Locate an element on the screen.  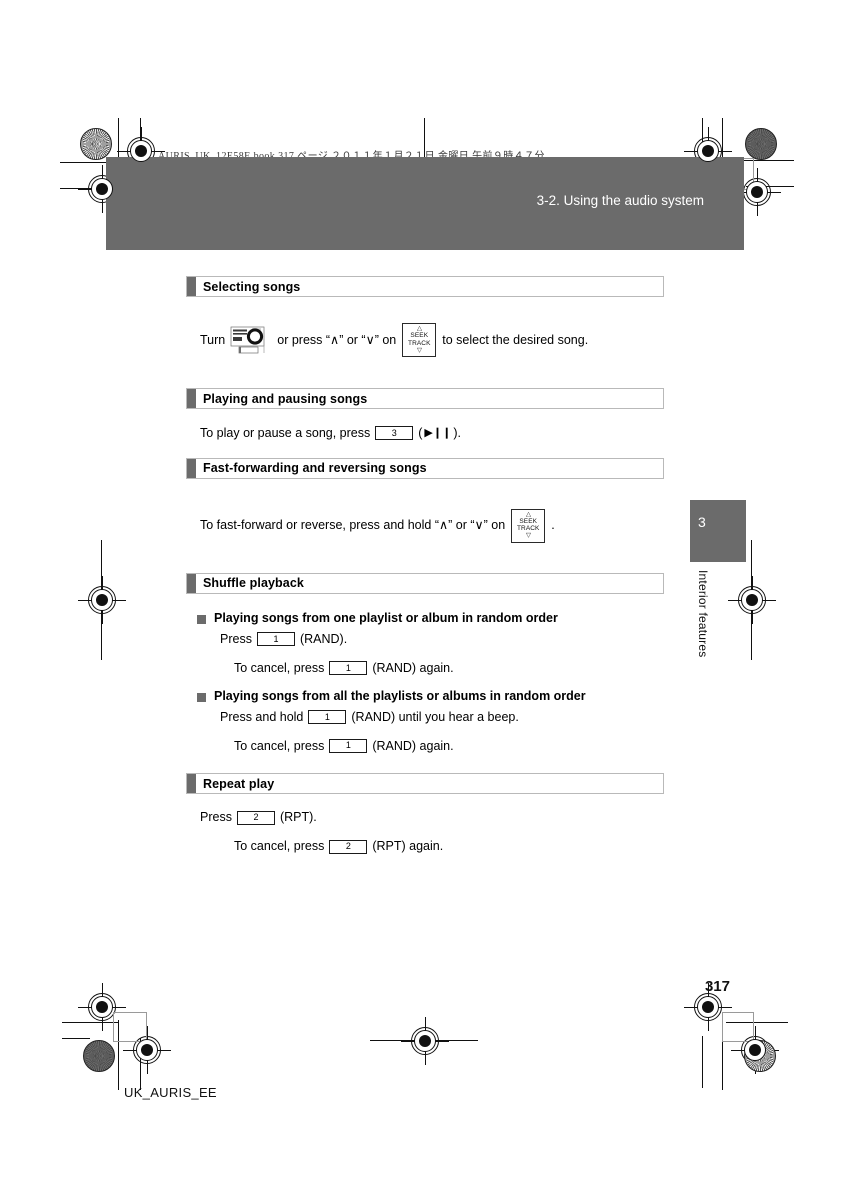
chapter-tab: 3 is located at coordinates (718, 531).